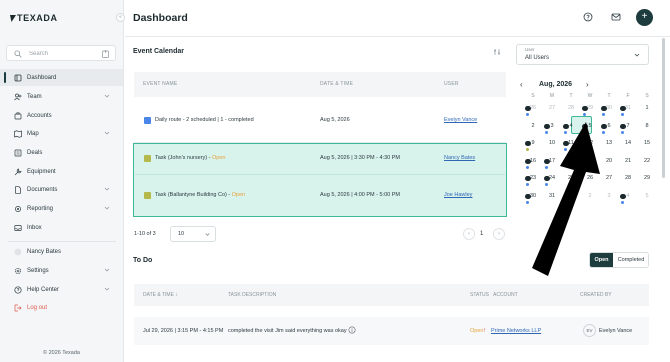  Describe the element at coordinates (61, 171) in the screenshot. I see `sidebar-item-equipment: Equipment` at that location.